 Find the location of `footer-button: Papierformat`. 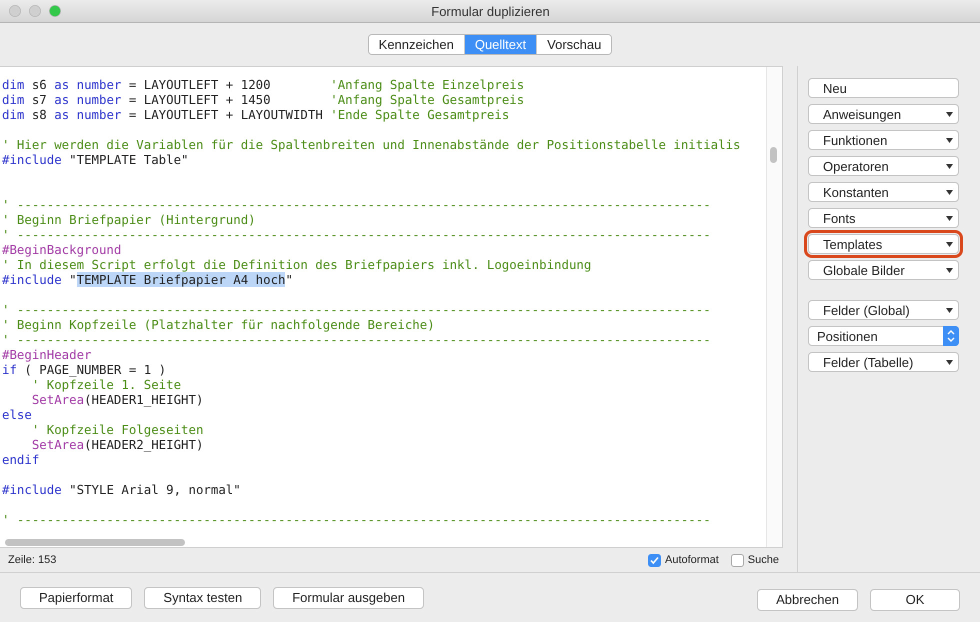

footer-button: Papierformat is located at coordinates (76, 597).